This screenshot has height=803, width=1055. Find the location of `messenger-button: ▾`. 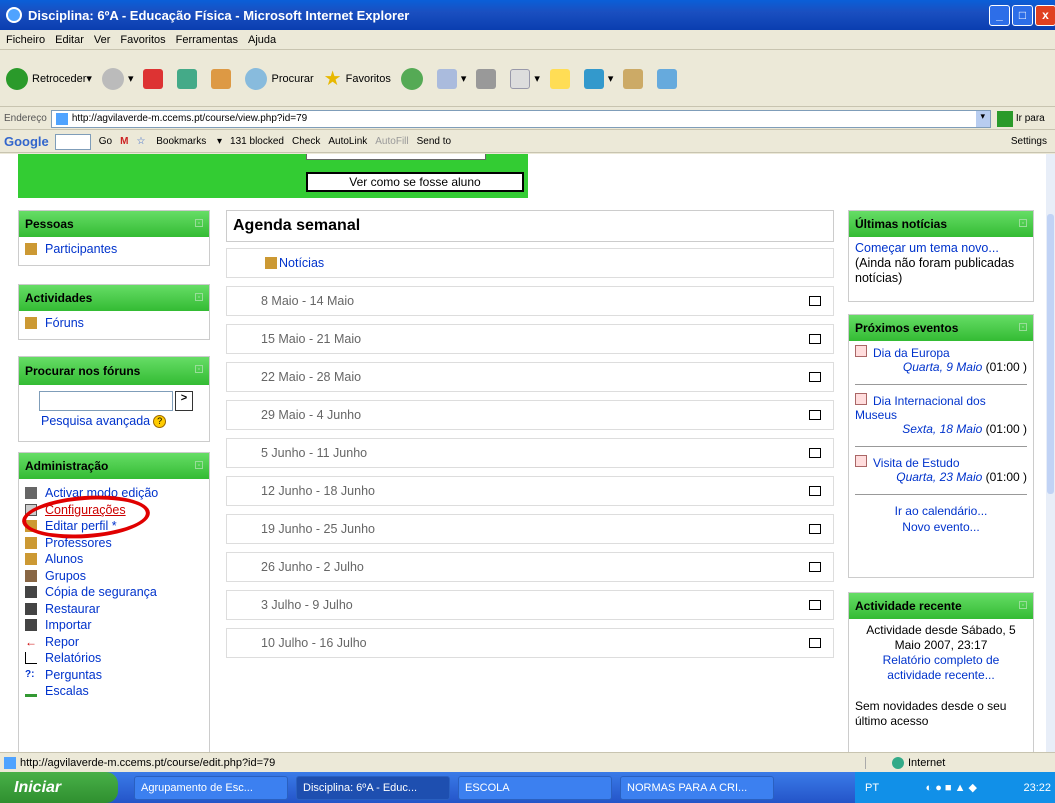

messenger-button: ▾ is located at coordinates (598, 78).